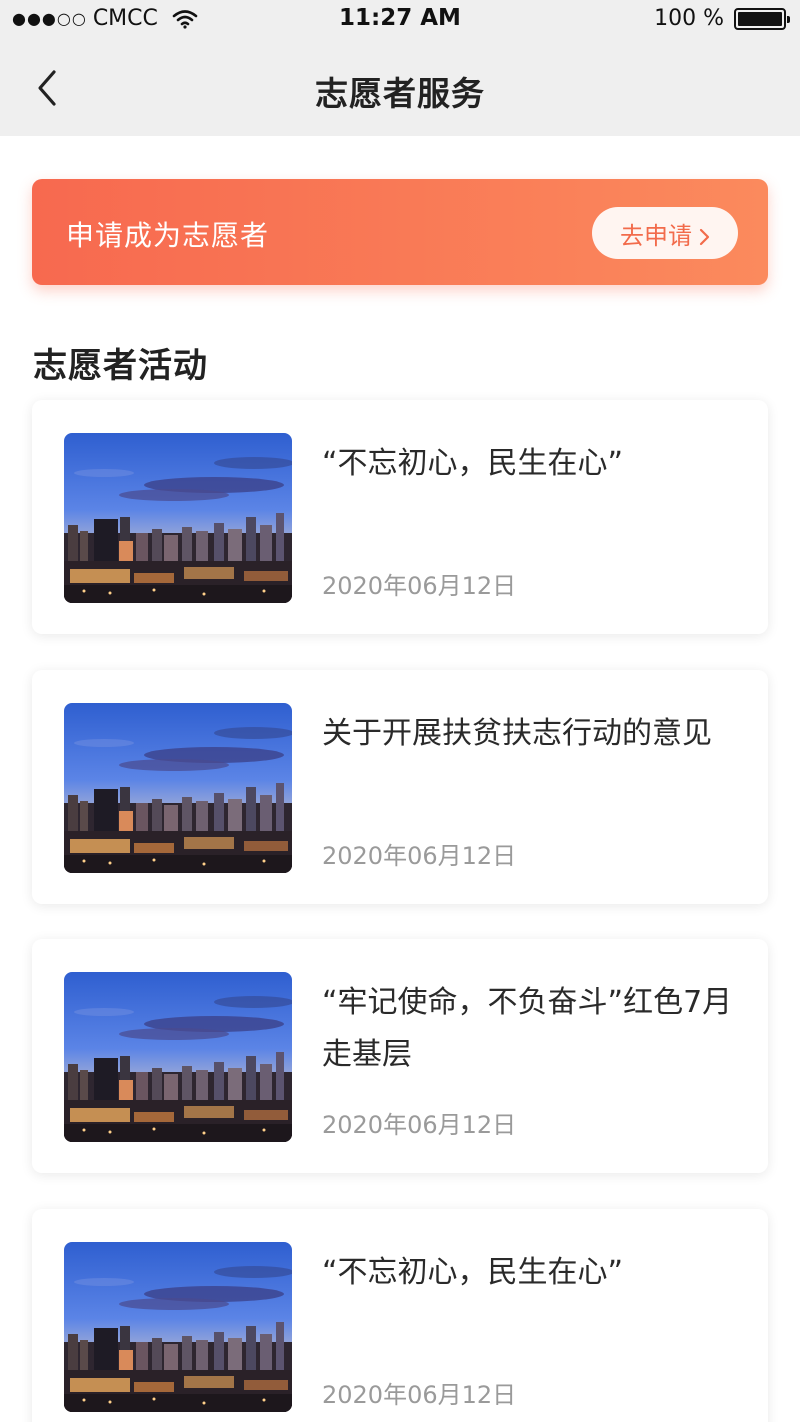  Describe the element at coordinates (120, 366) in the screenshot. I see `section-title: 志愿者活动` at that location.